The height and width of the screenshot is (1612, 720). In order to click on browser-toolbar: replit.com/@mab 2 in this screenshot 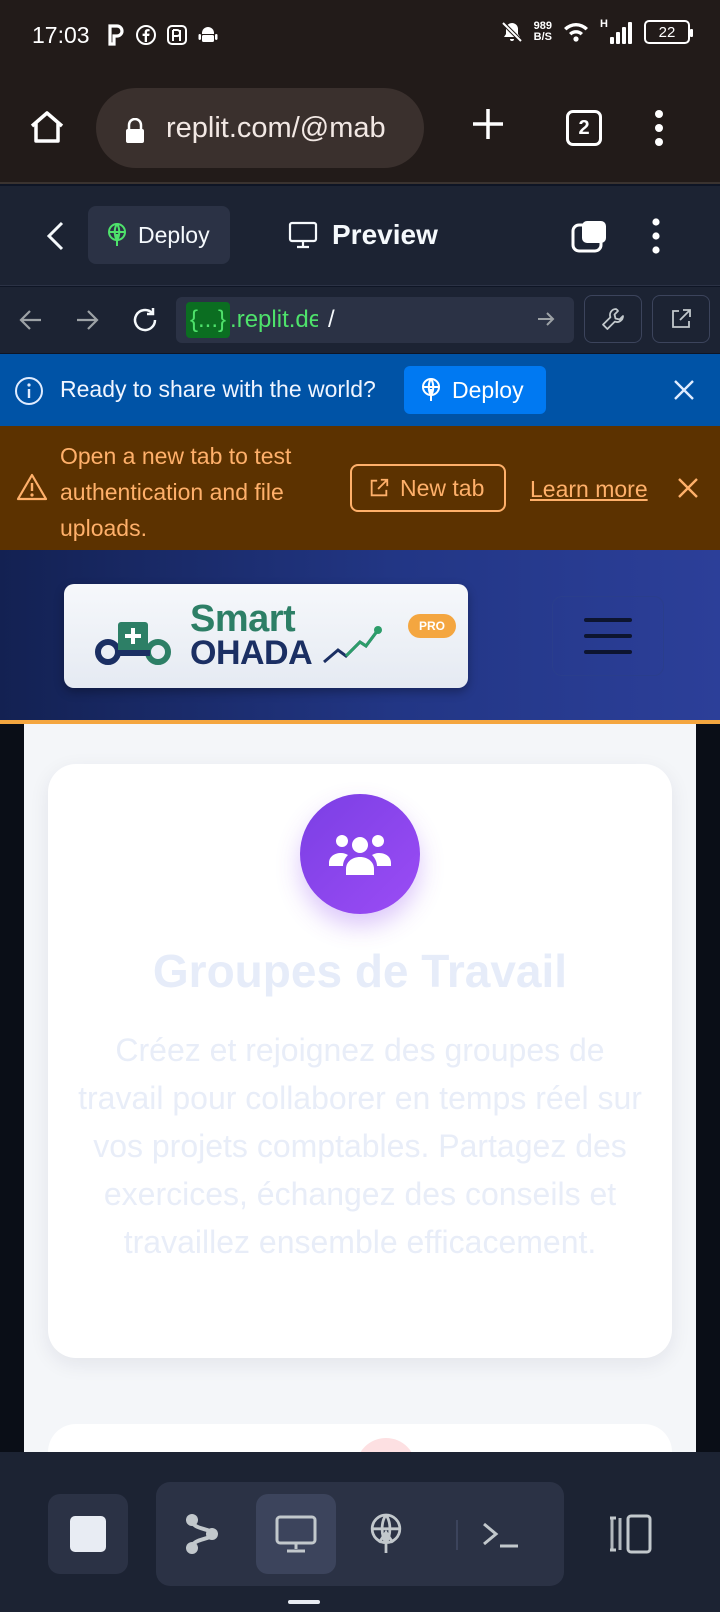, I will do `click(360, 128)`.